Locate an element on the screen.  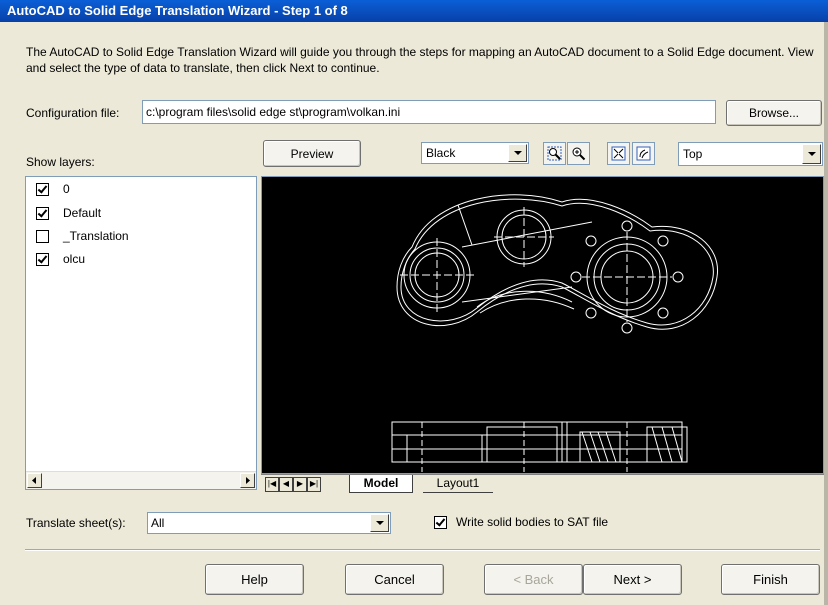
view-dropdown: Top is located at coordinates (750, 154).